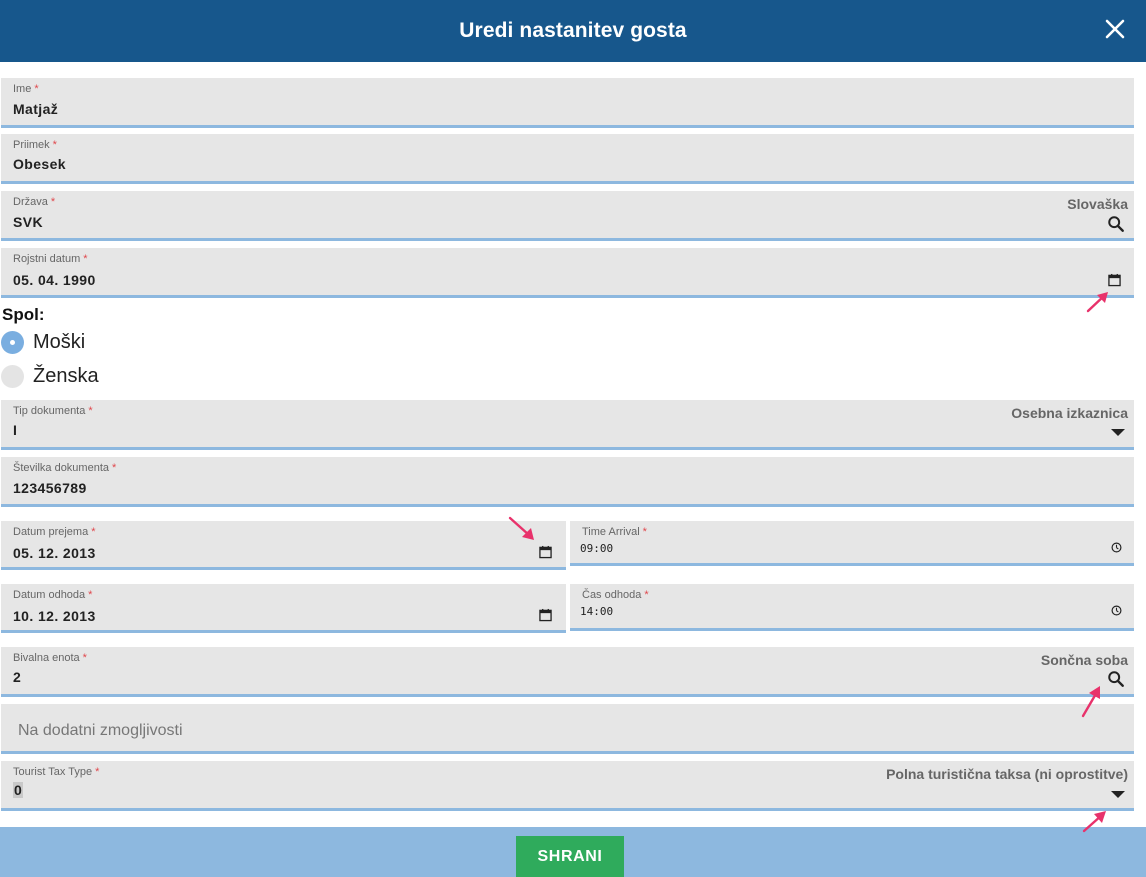  I want to click on document-type-selected: Osebna izkaznica, so click(1069, 413).